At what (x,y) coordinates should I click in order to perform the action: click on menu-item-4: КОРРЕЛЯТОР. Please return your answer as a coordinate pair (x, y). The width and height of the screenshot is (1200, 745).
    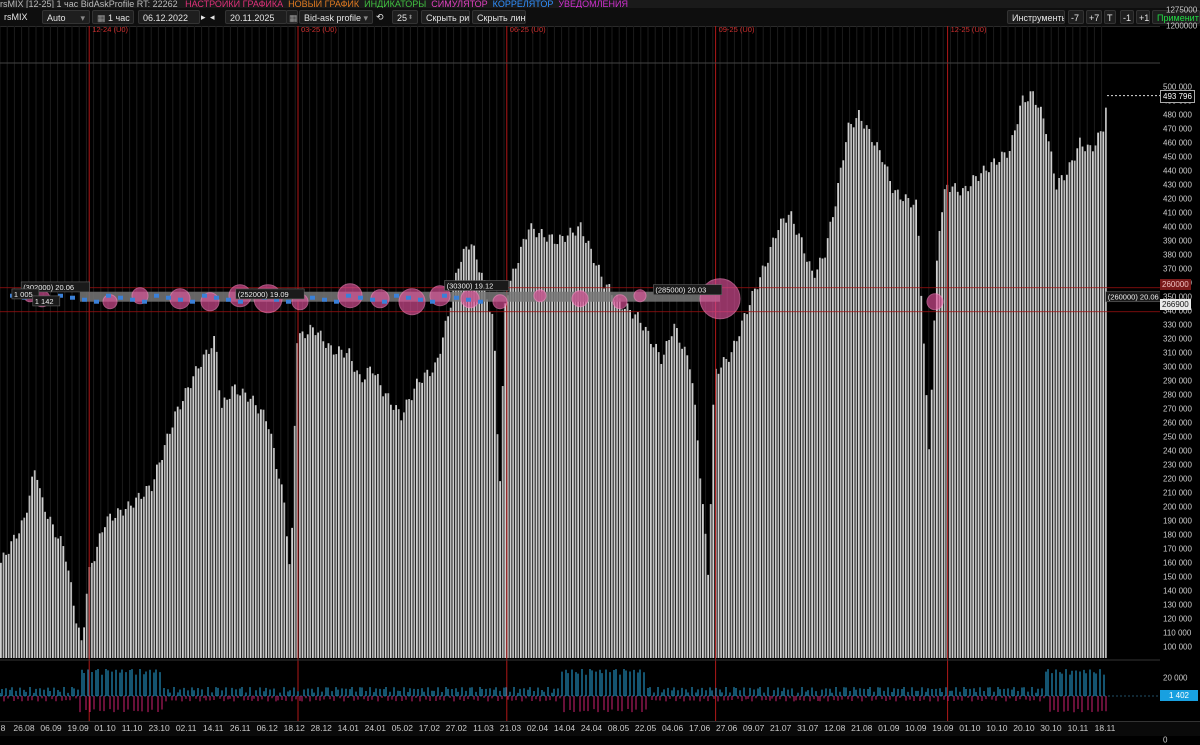
    Looking at the image, I should click on (523, 4).